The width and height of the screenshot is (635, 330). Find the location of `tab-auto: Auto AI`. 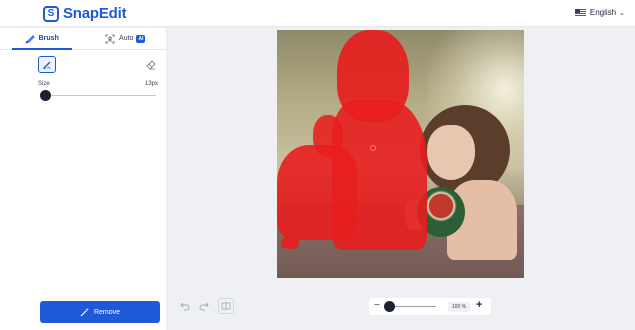

tab-auto: Auto AI is located at coordinates (126, 38).